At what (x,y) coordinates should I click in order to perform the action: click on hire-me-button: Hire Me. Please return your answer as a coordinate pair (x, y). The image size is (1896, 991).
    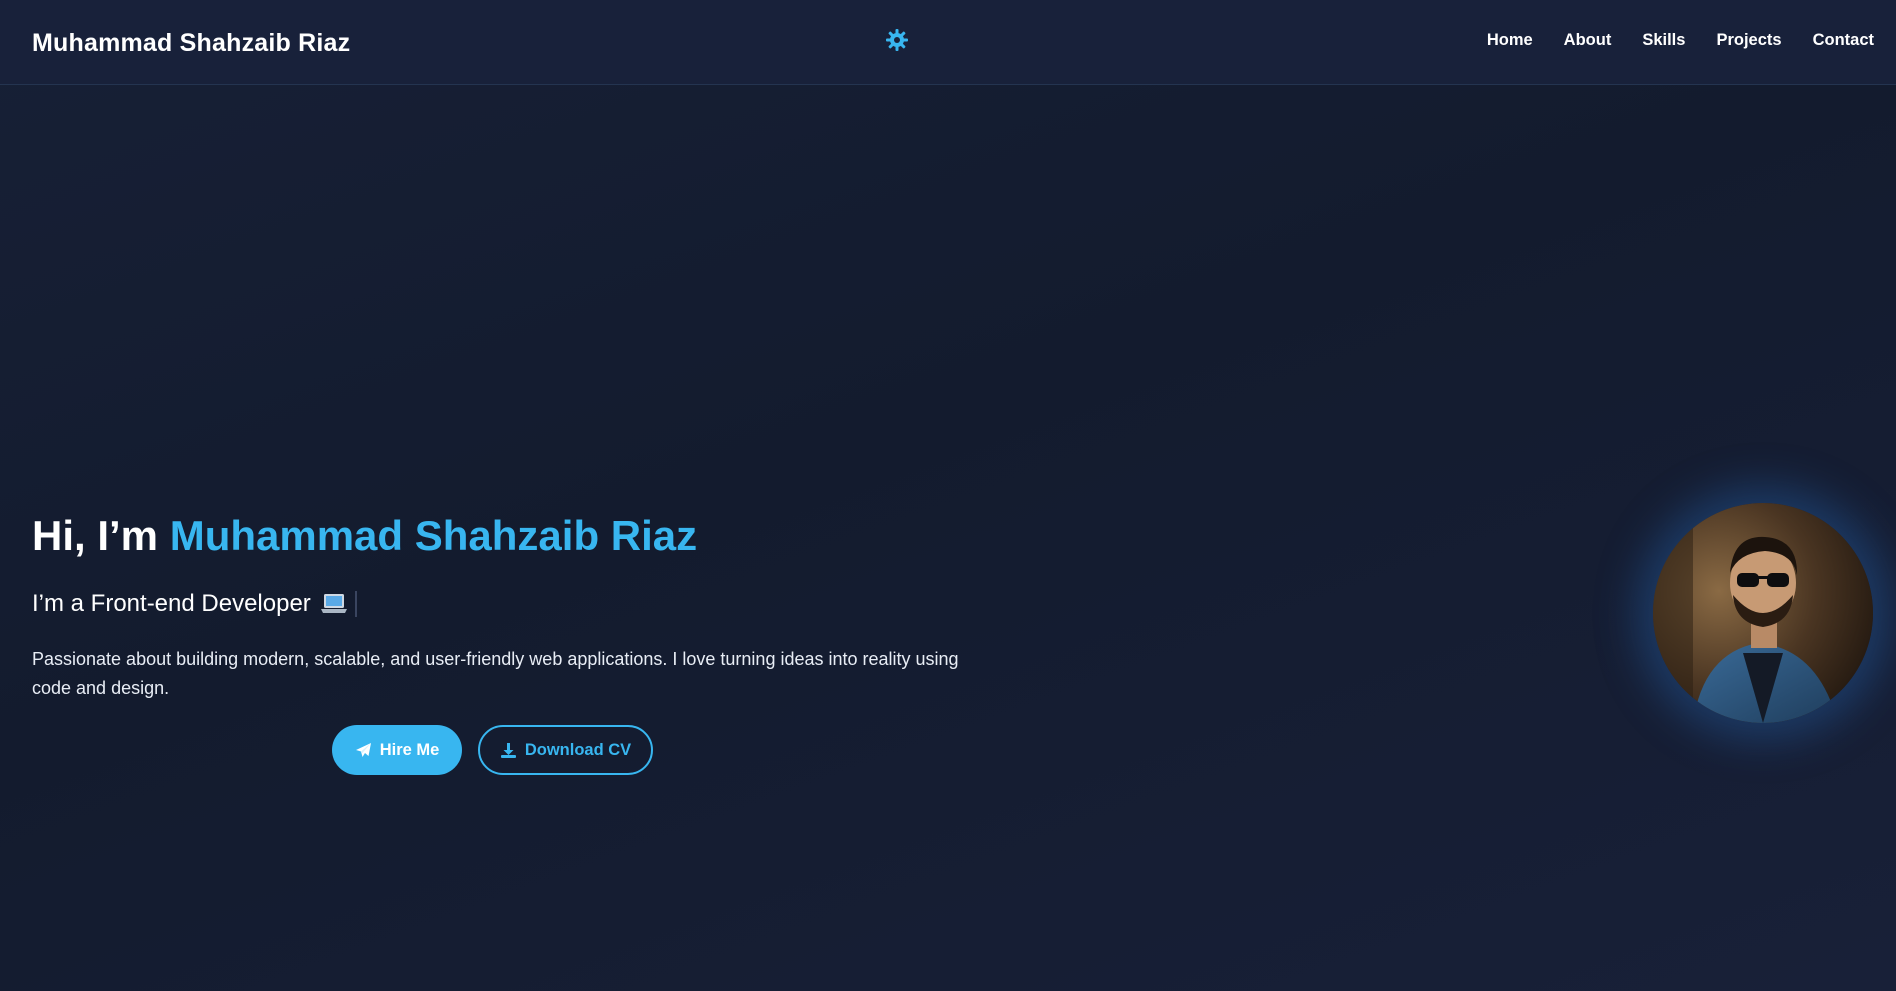
    Looking at the image, I should click on (397, 750).